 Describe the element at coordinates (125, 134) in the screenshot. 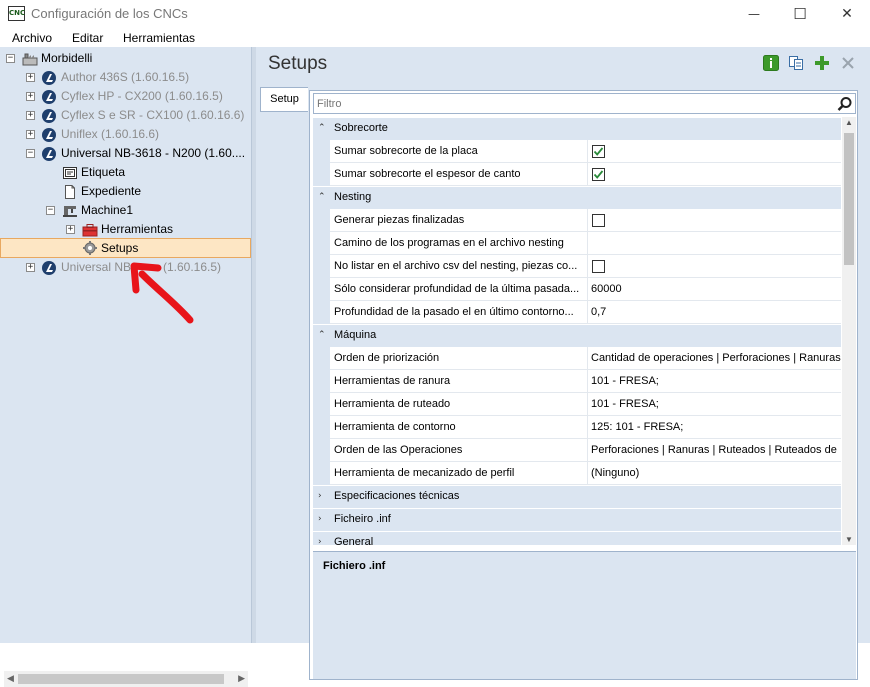

I see `tree-node-uniflex: + Uniflex (1.60.16.6)` at that location.